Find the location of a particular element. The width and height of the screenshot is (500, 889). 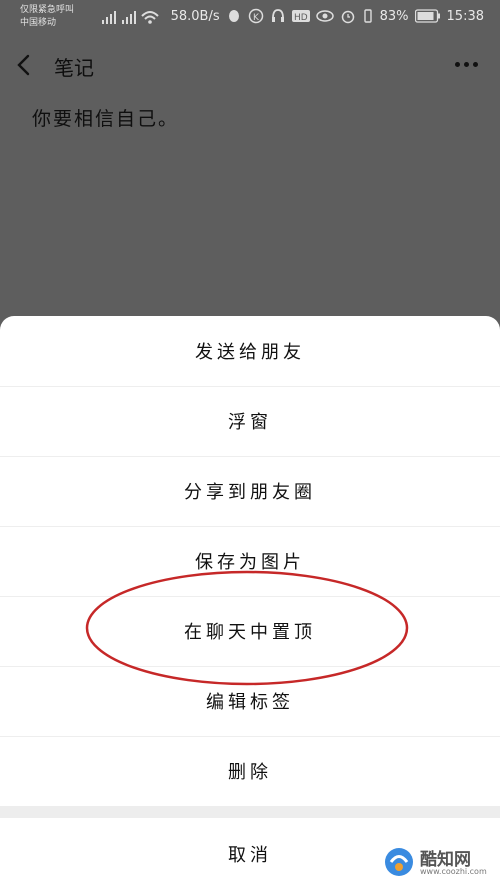

hd-icon: HD is located at coordinates (300, 16).